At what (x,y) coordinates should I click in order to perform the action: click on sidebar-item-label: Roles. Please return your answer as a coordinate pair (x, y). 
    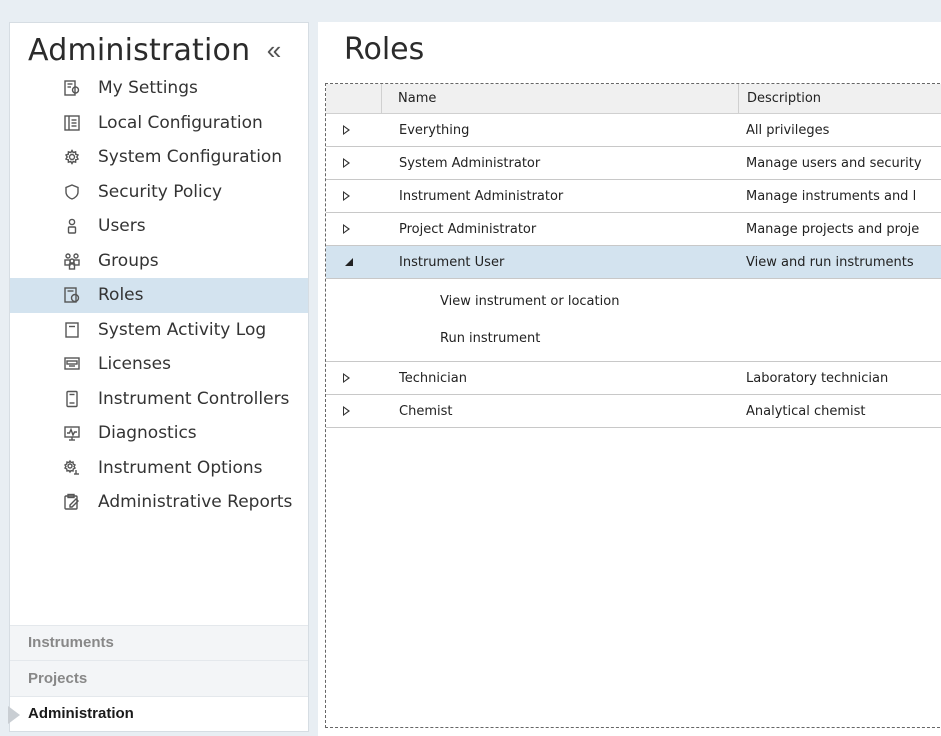
    Looking at the image, I should click on (121, 295).